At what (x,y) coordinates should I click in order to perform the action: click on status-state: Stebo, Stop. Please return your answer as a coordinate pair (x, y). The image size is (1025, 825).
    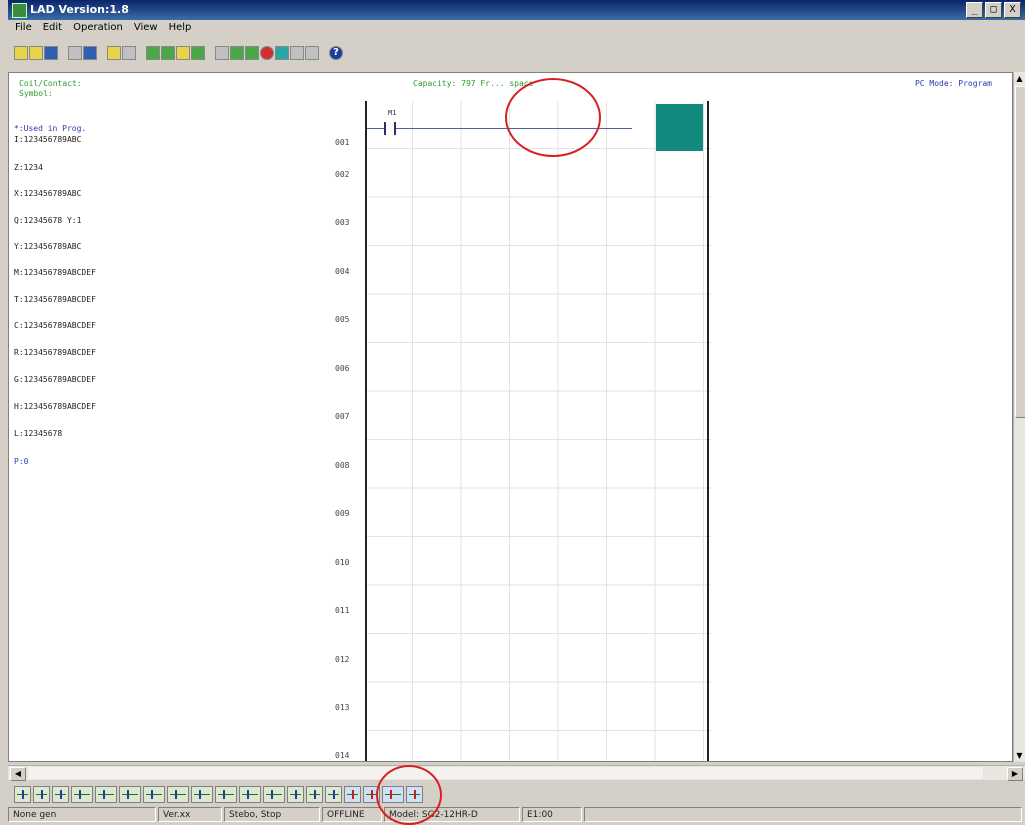
    Looking at the image, I should click on (272, 814).